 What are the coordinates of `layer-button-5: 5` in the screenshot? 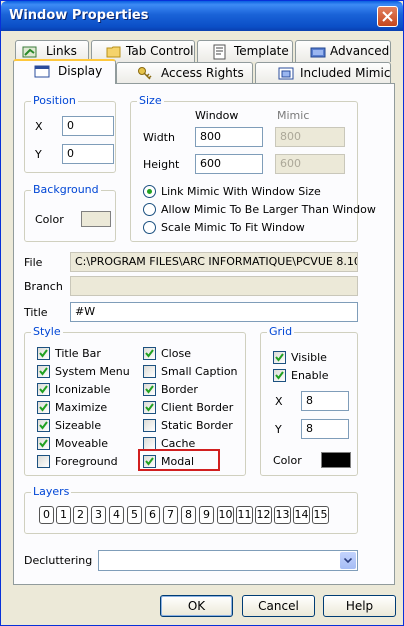 It's located at (134, 515).